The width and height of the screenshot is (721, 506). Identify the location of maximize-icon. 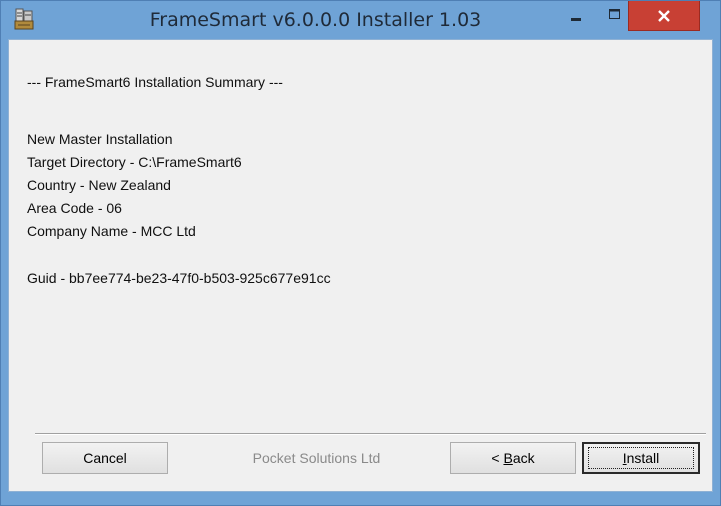
(614, 14).